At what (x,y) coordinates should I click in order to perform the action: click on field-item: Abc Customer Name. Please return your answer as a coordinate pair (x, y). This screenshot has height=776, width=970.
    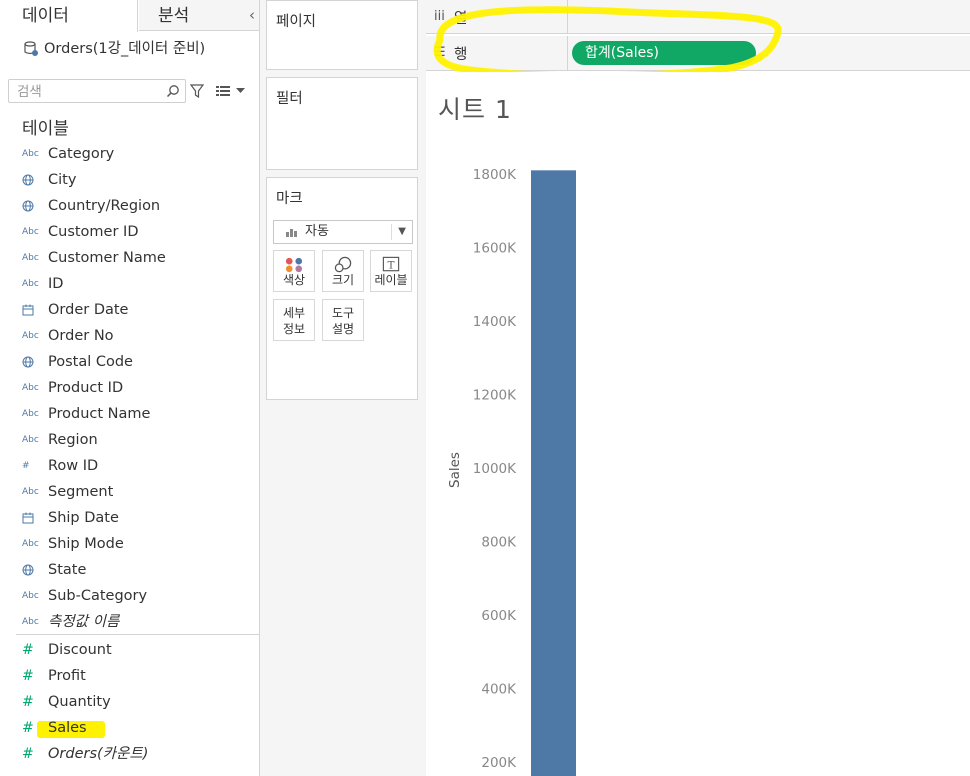
    Looking at the image, I should click on (129, 258).